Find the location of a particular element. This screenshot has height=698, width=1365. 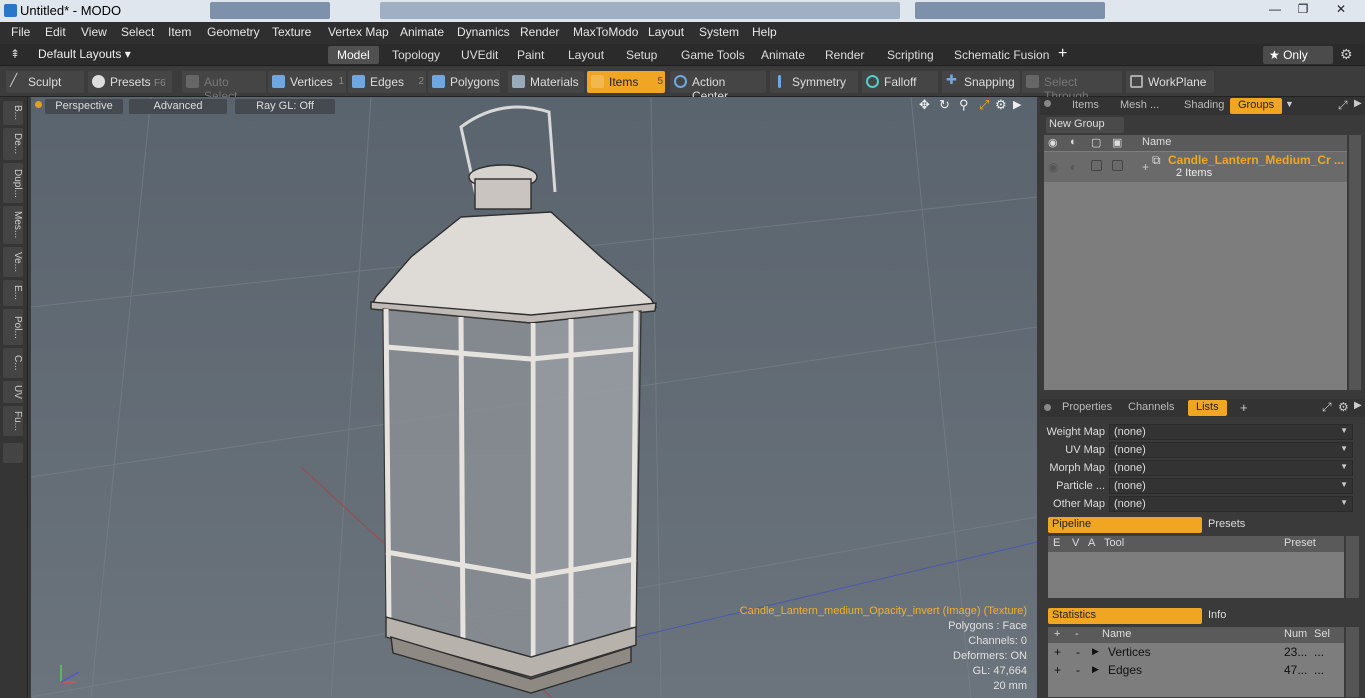

menu-texture: Texture is located at coordinates (291, 32).